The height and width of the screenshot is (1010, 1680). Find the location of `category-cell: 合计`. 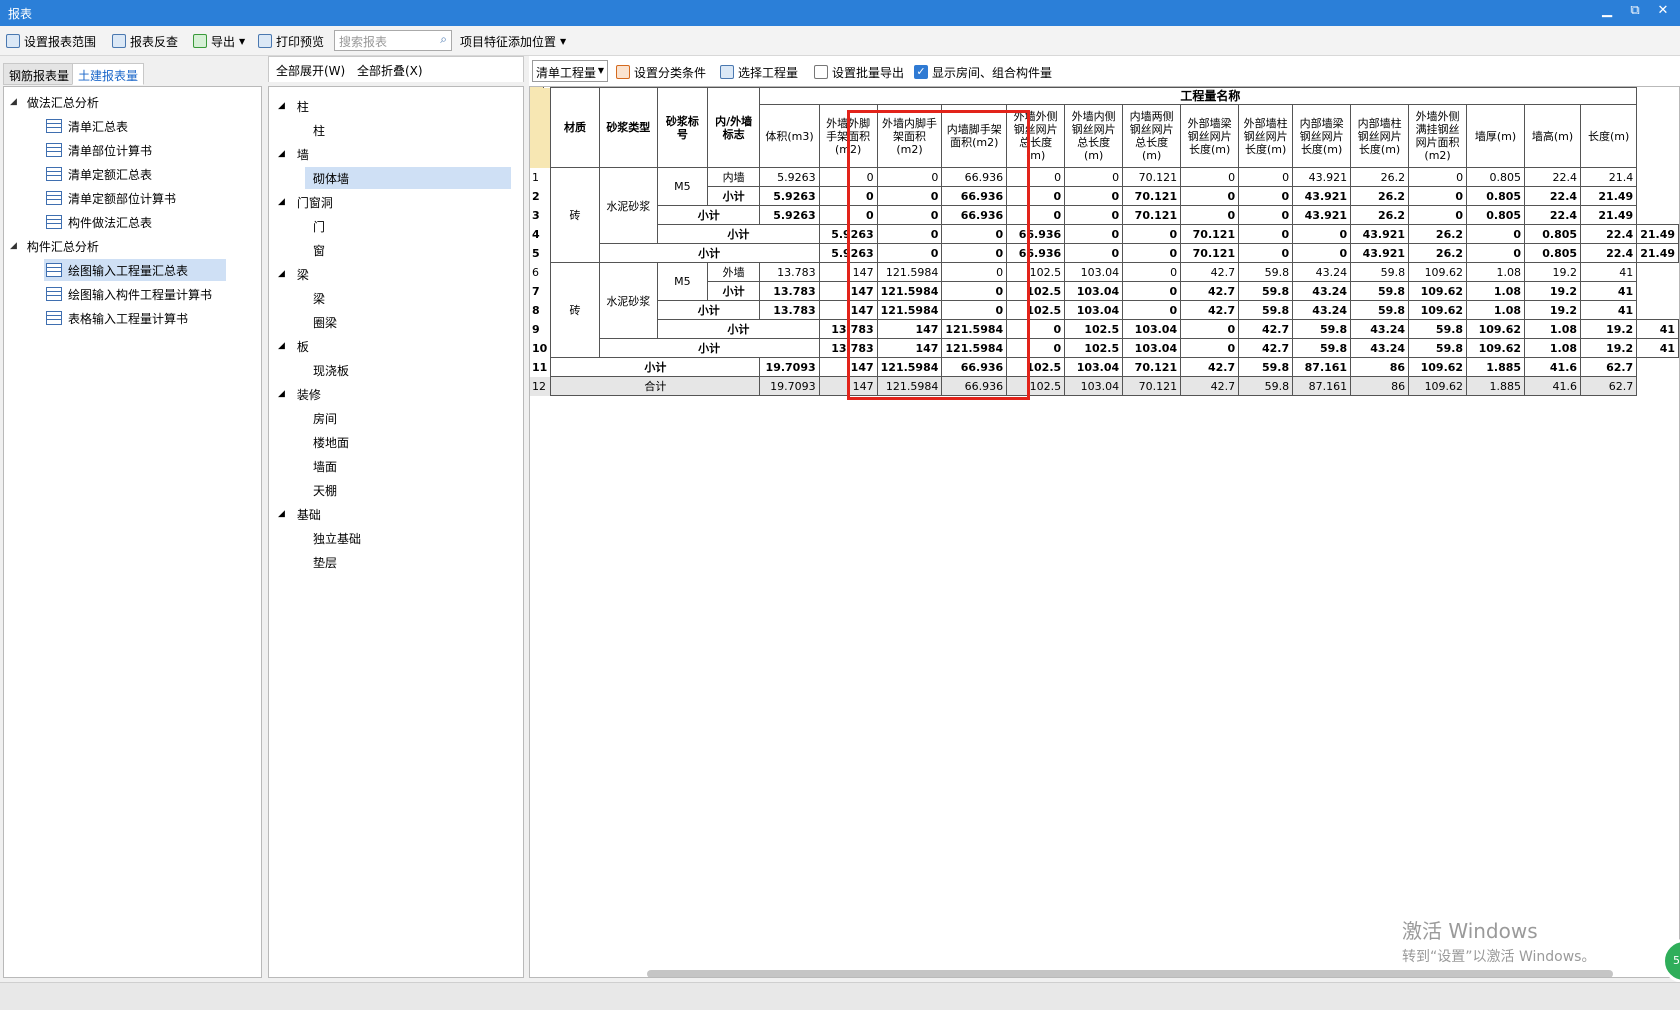

category-cell: 合计 is located at coordinates (655, 386).